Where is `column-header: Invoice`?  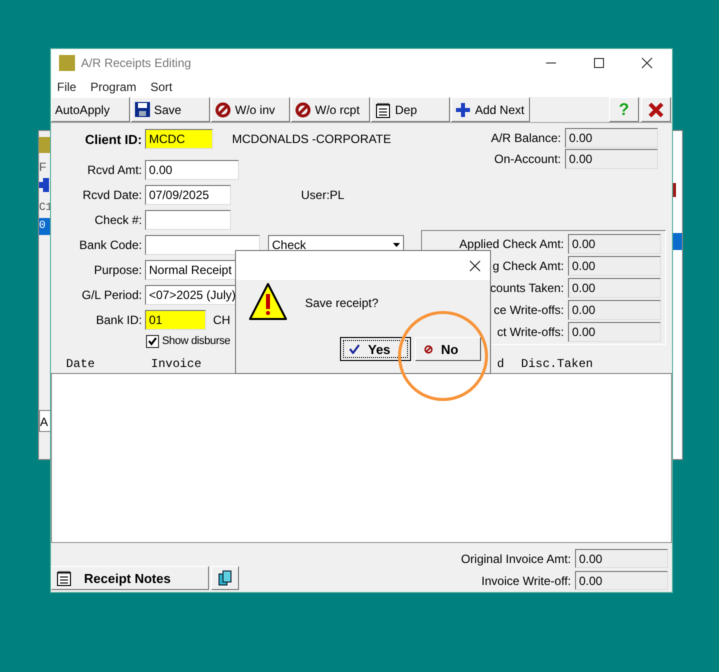
column-header: Invoice is located at coordinates (176, 364).